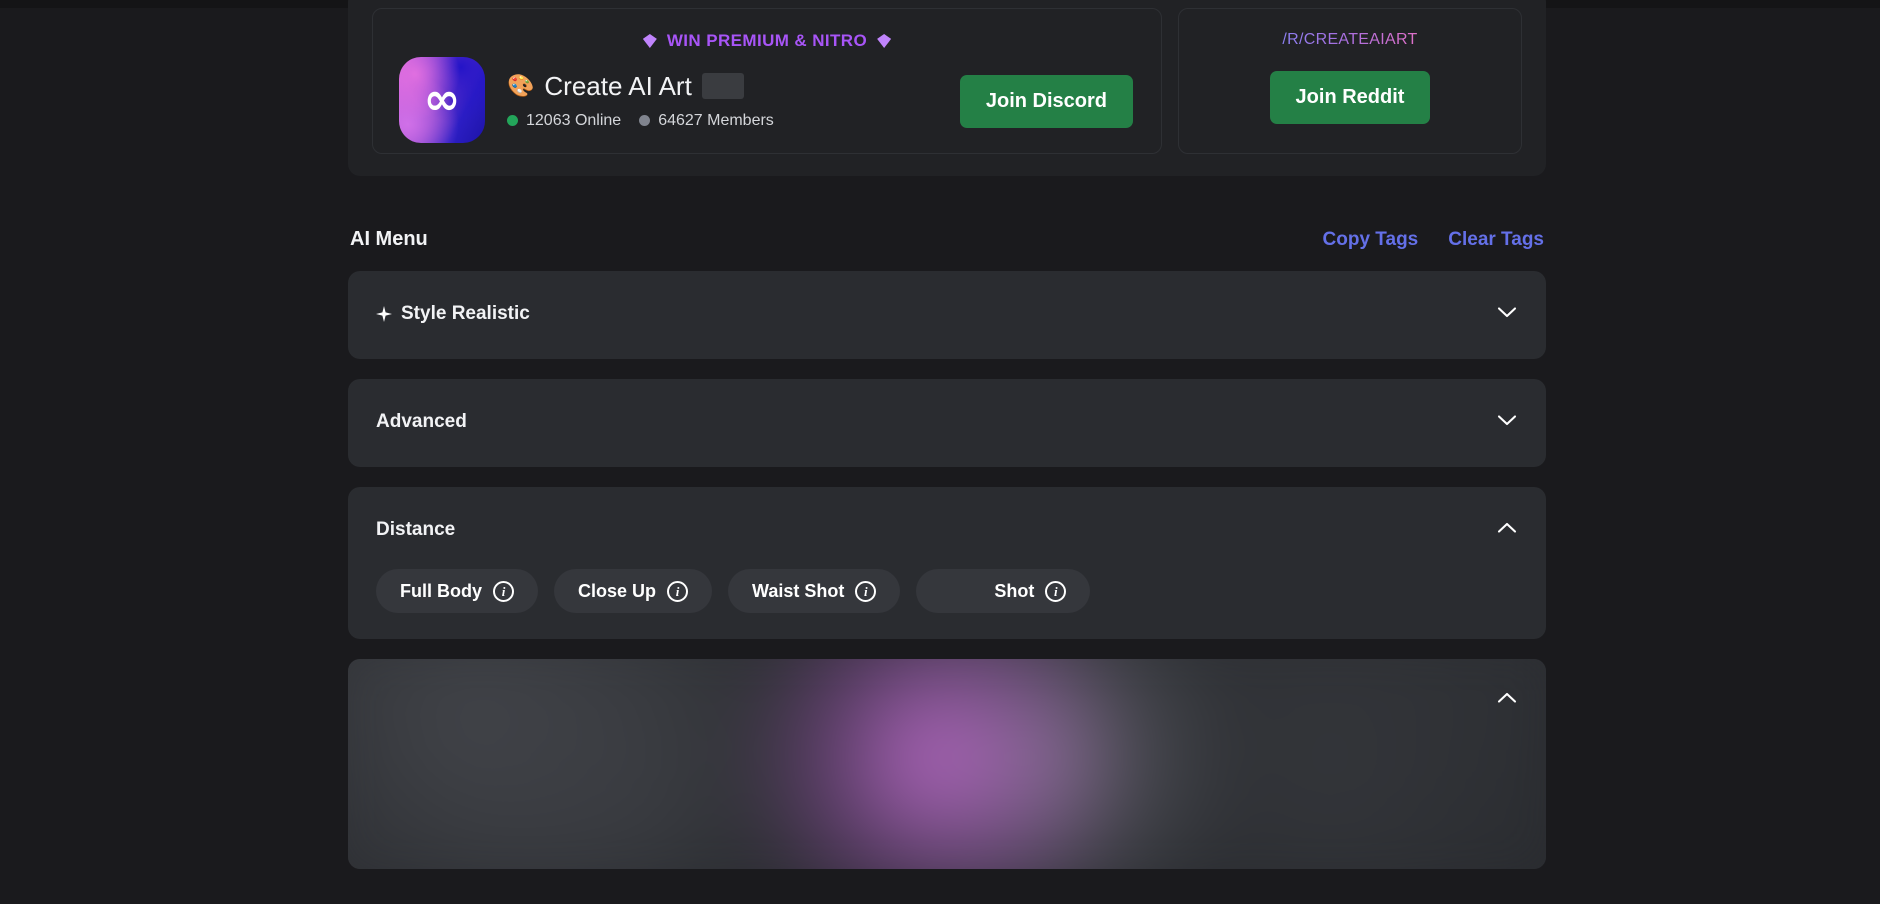 Image resolution: width=1880 pixels, height=904 pixels. What do you see at coordinates (389, 239) in the screenshot?
I see `ai-menu-title: AI Menu` at bounding box center [389, 239].